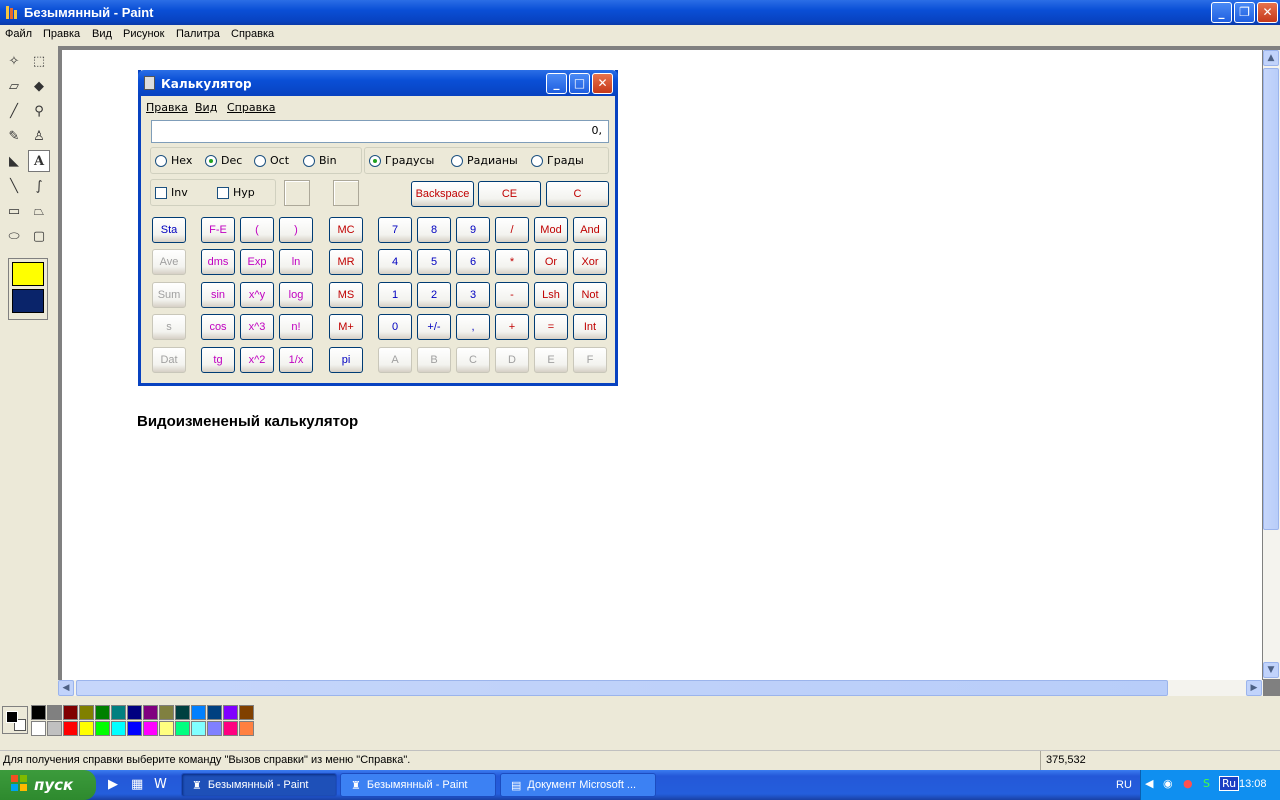 The width and height of the screenshot is (1280, 800). Describe the element at coordinates (113, 784) in the screenshot. I see `media-player-icon: ▶` at that location.